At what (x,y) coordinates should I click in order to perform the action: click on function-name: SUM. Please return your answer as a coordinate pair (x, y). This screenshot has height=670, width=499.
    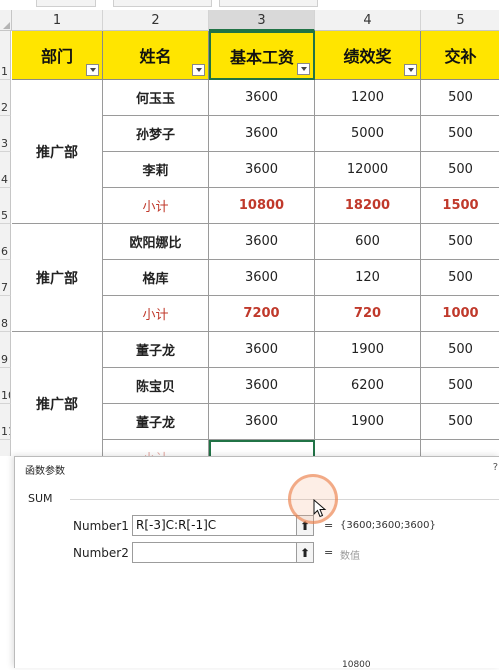
    Looking at the image, I should click on (40, 498).